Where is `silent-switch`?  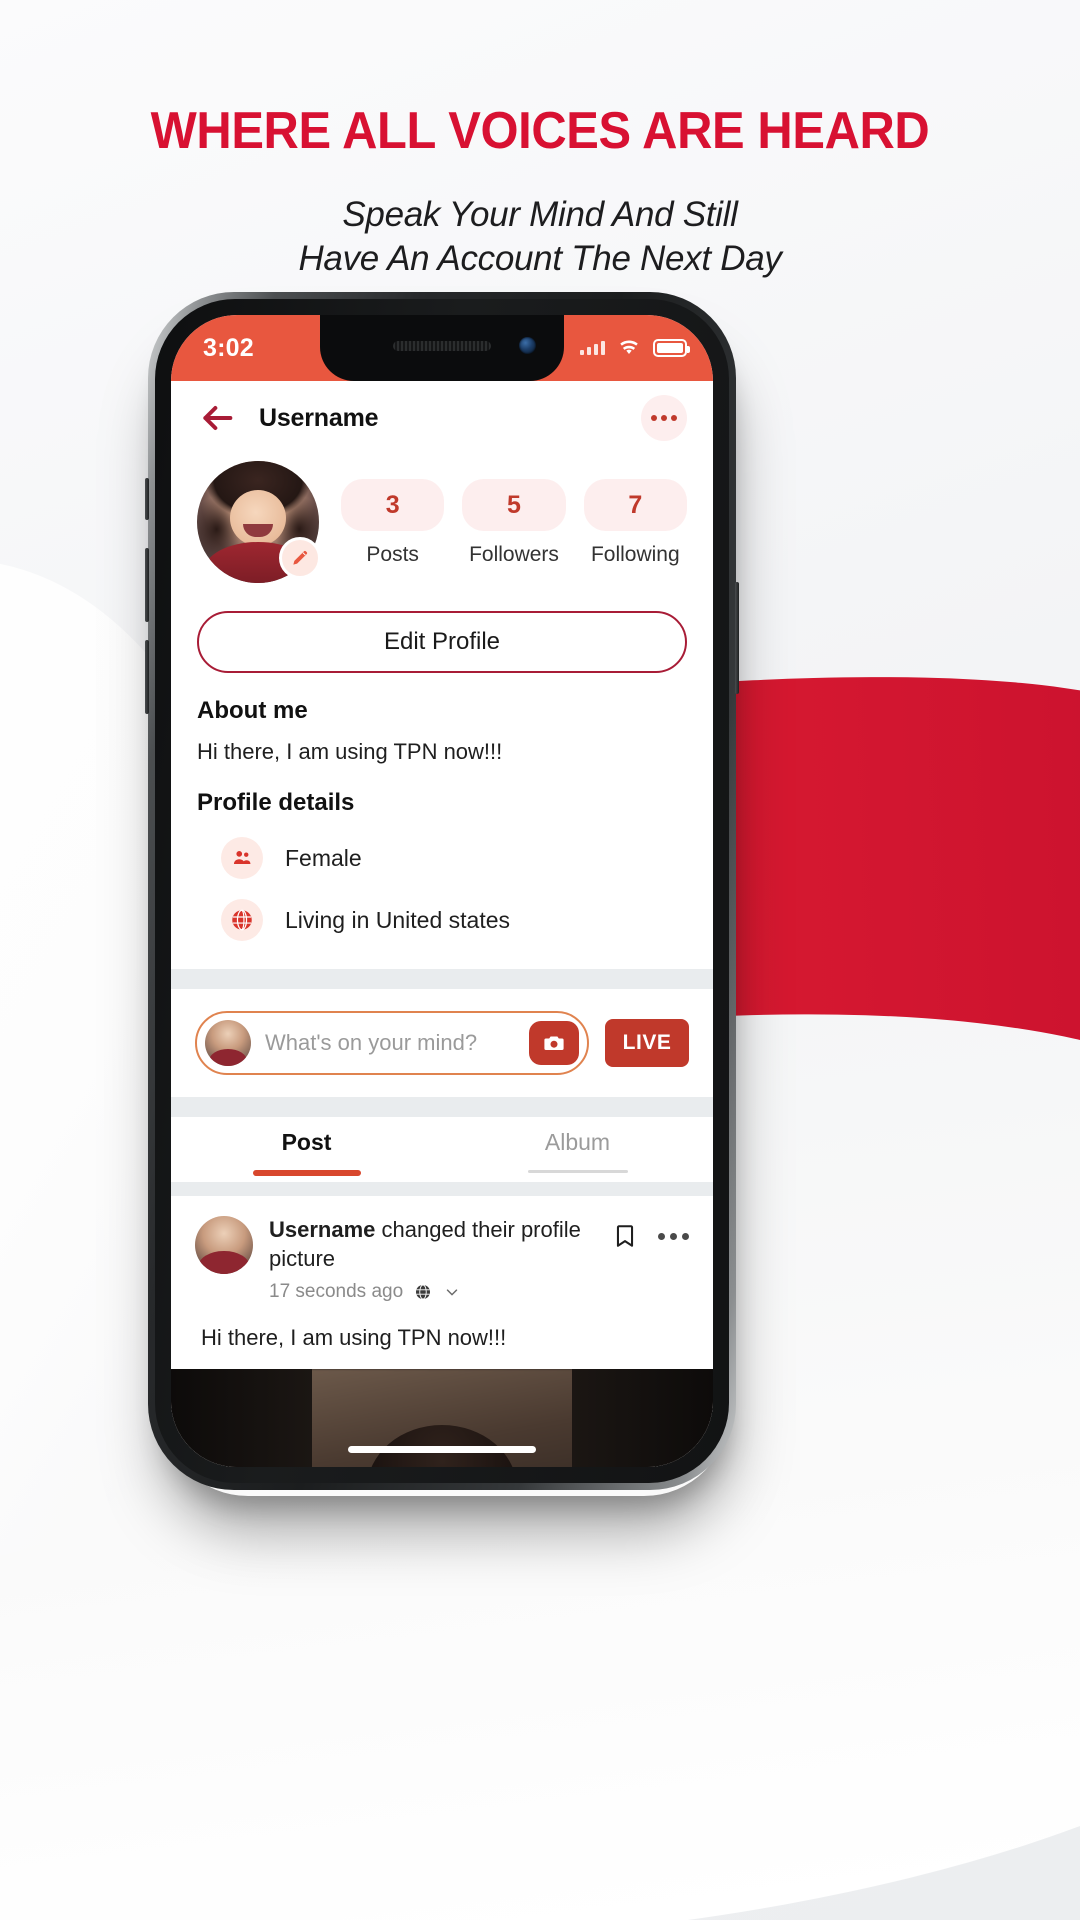
silent-switch is located at coordinates (147, 499).